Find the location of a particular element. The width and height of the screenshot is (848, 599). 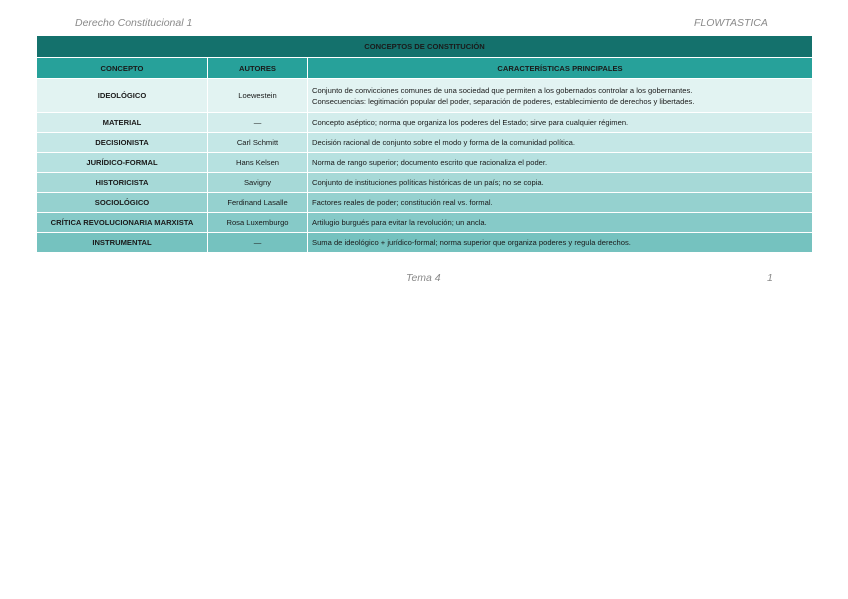

column-header-characteristics: CARACTERÍSTICAS PRINCIPALES is located at coordinates (560, 68).